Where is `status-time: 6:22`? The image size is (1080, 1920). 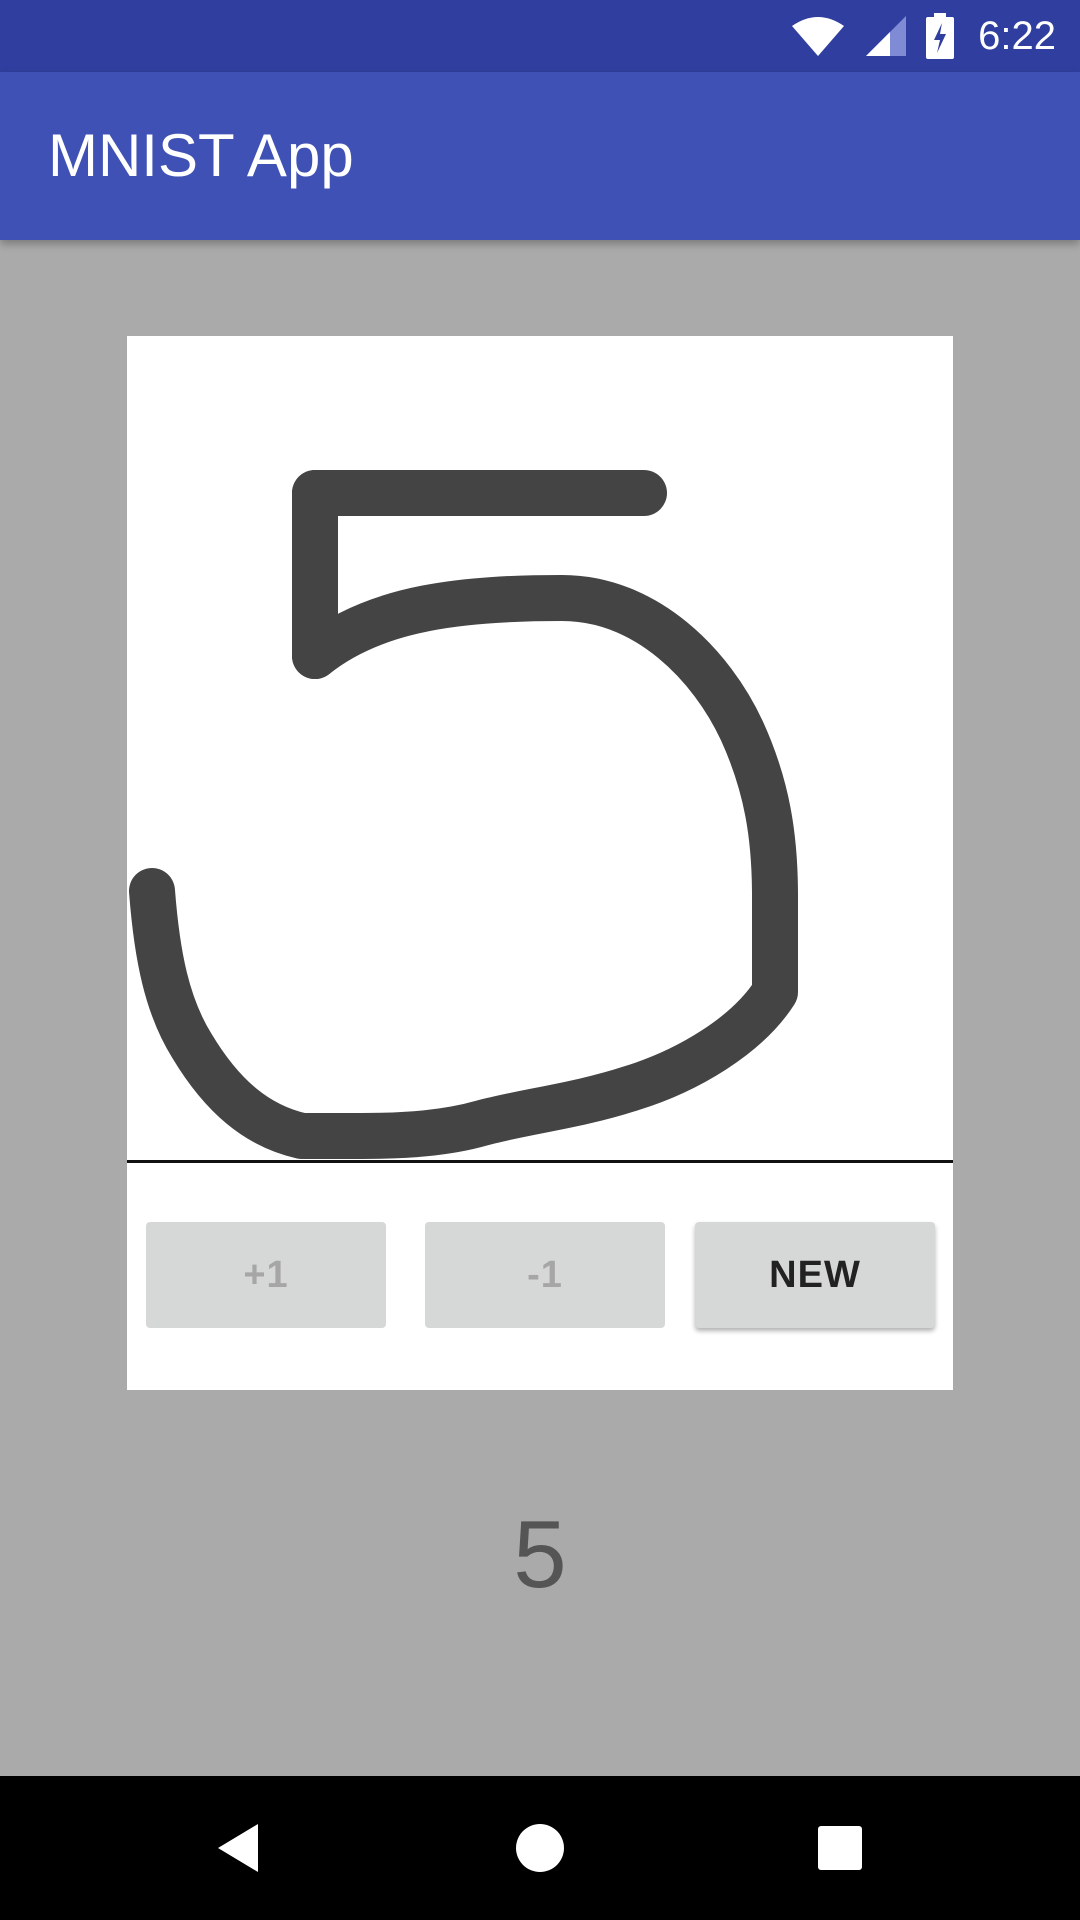 status-time: 6:22 is located at coordinates (1017, 35).